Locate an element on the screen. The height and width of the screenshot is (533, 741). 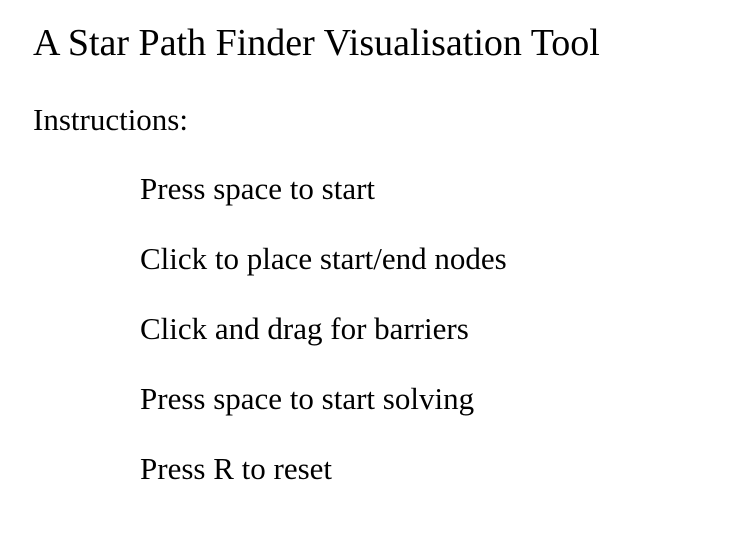
instruction-reset: Press R to reset is located at coordinates (236, 468).